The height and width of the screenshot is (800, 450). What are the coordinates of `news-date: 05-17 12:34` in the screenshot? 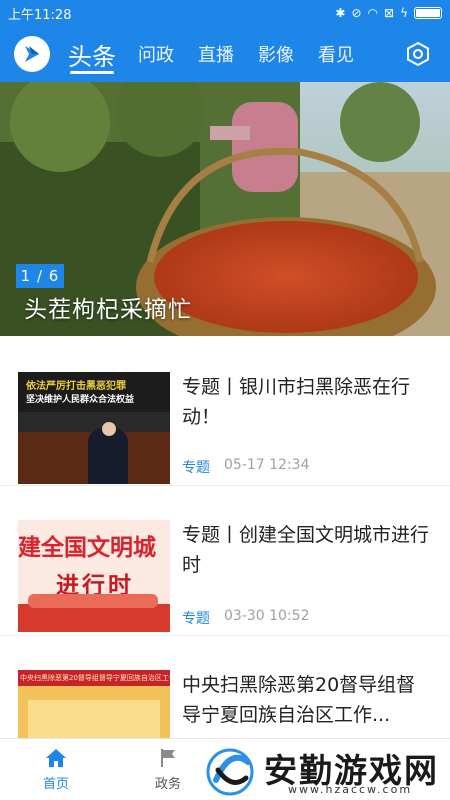 It's located at (267, 465).